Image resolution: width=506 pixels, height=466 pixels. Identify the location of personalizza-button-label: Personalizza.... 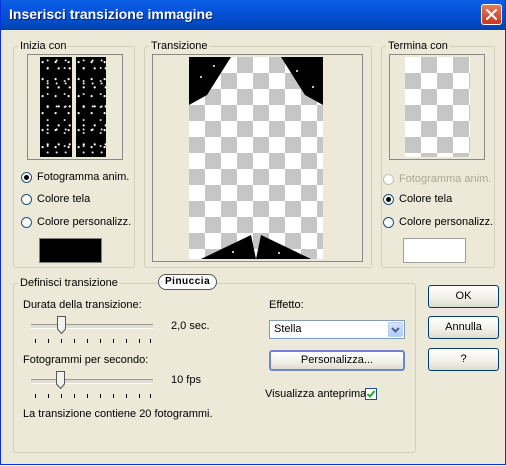
(337, 360).